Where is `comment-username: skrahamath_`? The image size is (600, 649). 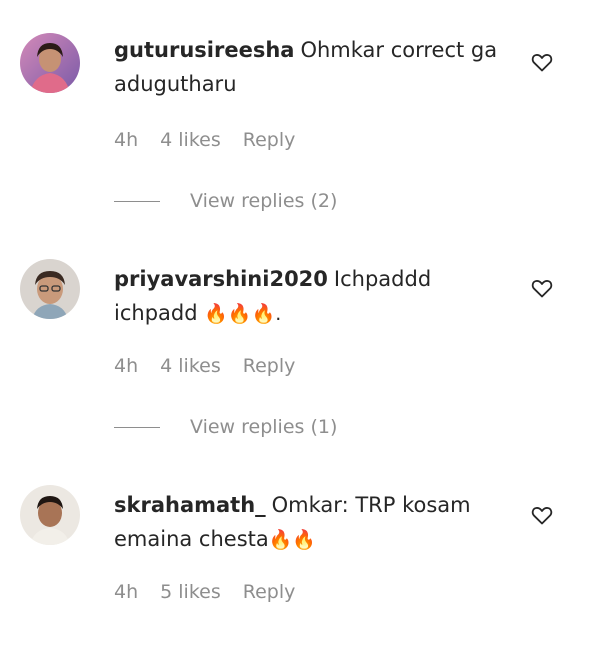
comment-username: skrahamath_ is located at coordinates (190, 505).